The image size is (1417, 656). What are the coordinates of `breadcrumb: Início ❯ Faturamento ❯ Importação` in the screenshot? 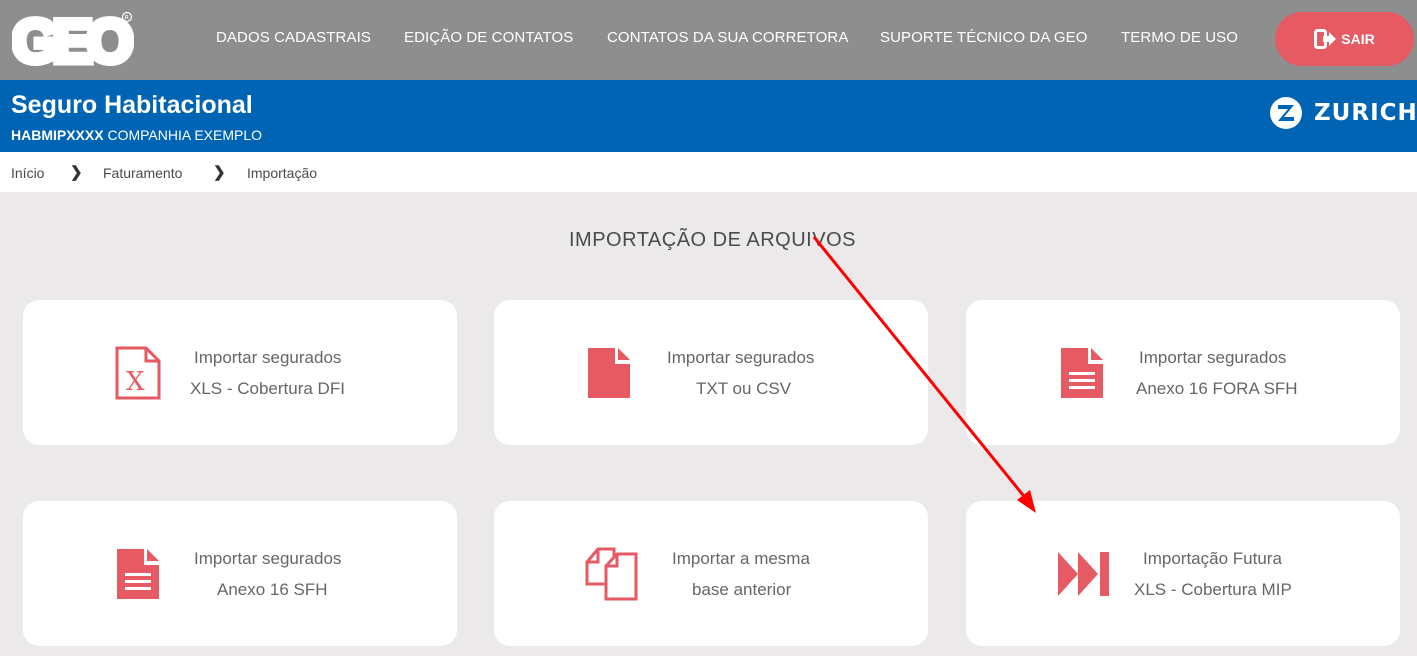 It's located at (708, 172).